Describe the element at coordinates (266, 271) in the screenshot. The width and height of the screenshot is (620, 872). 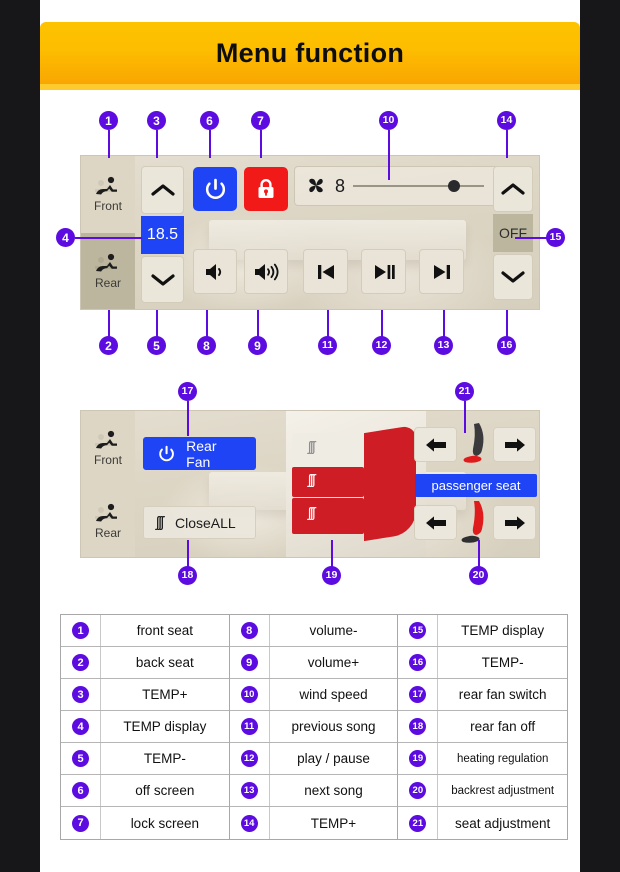
I see `volume-up-button` at that location.